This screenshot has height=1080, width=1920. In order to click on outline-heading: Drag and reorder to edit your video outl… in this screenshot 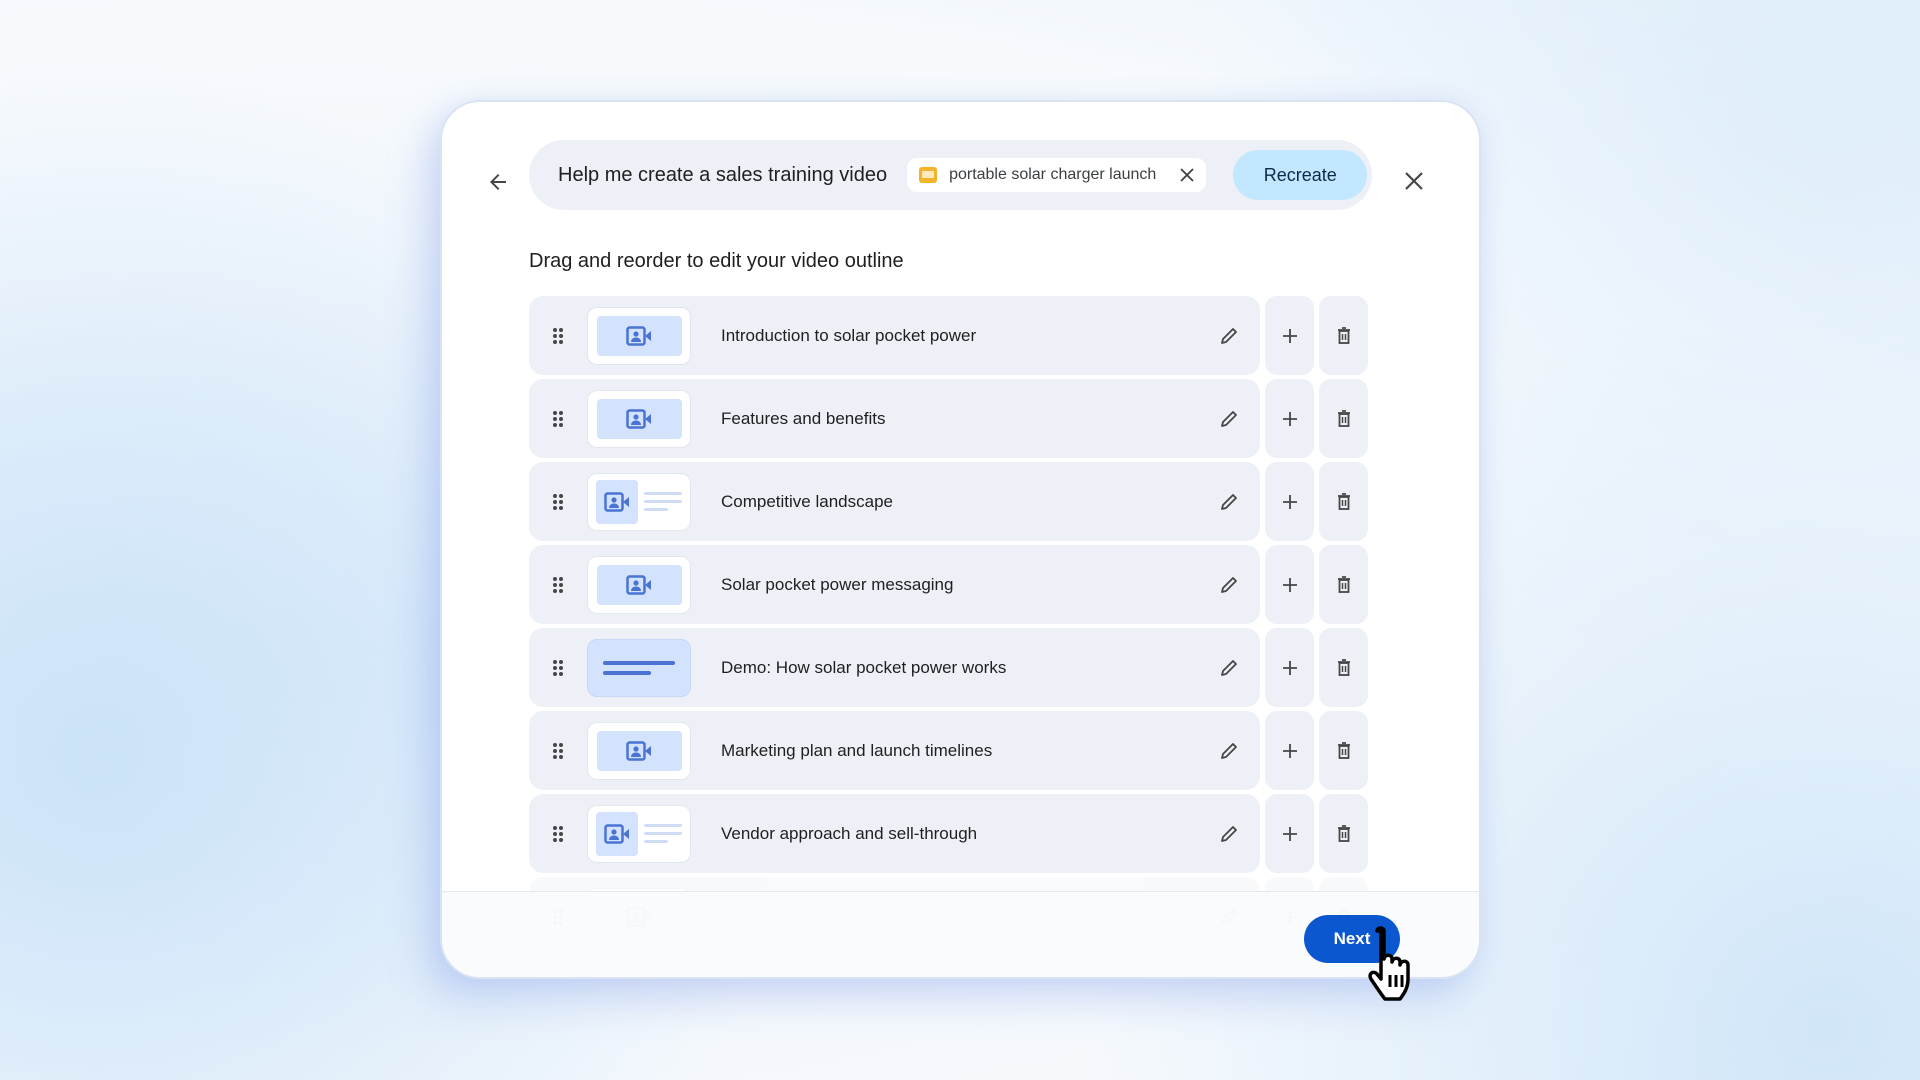, I will do `click(716, 261)`.